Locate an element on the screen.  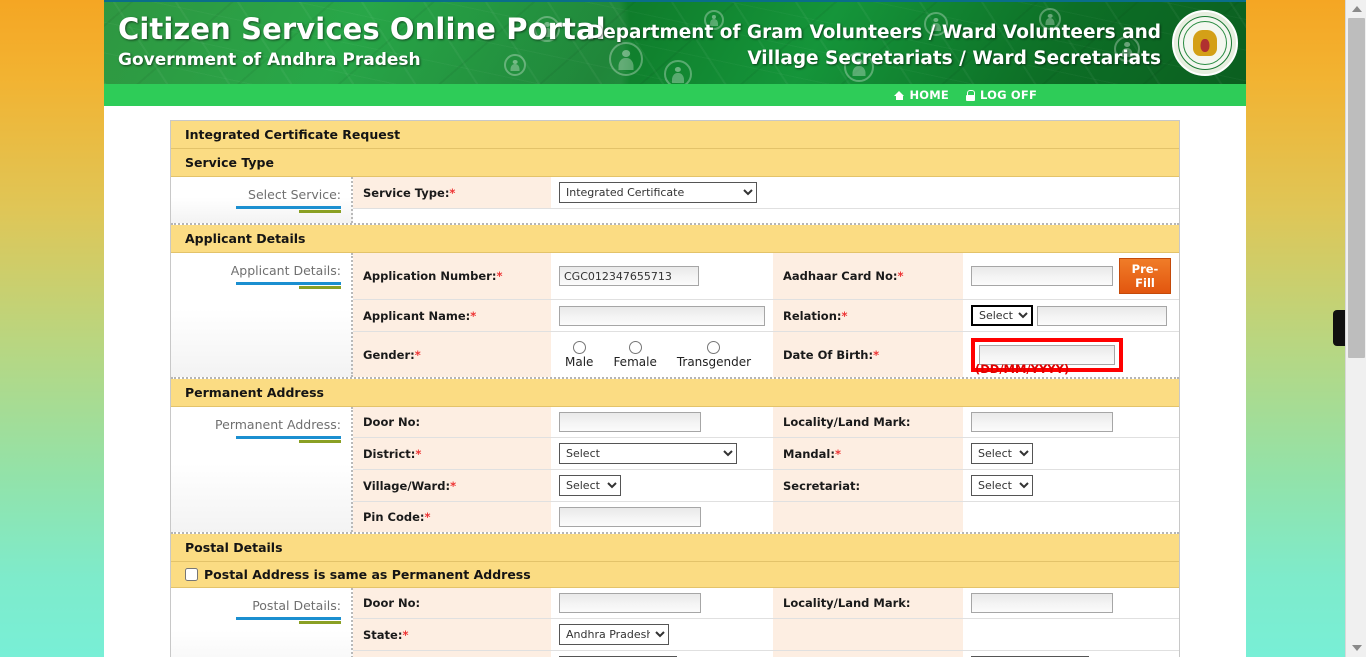
gender-radio-female is located at coordinates (635, 347).